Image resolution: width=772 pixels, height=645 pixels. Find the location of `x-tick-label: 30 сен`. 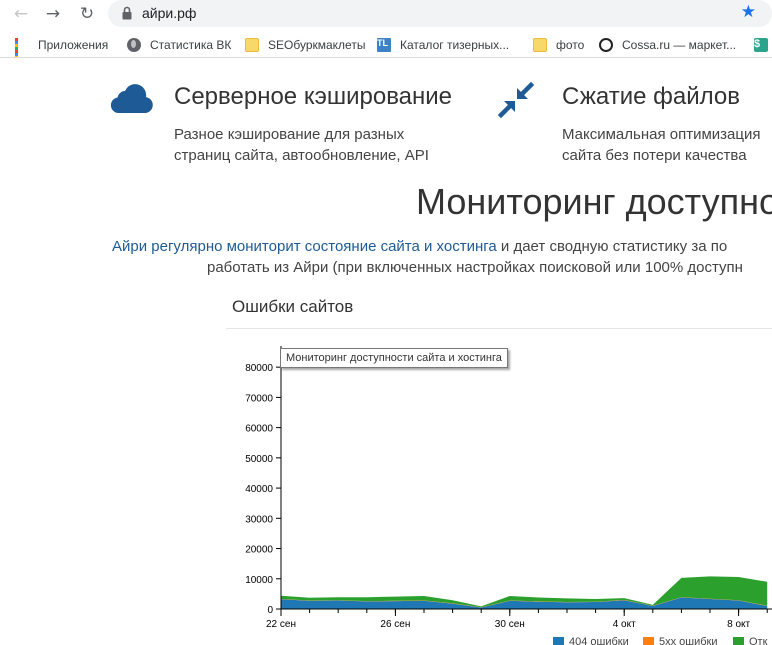

x-tick-label: 30 сен is located at coordinates (510, 624).